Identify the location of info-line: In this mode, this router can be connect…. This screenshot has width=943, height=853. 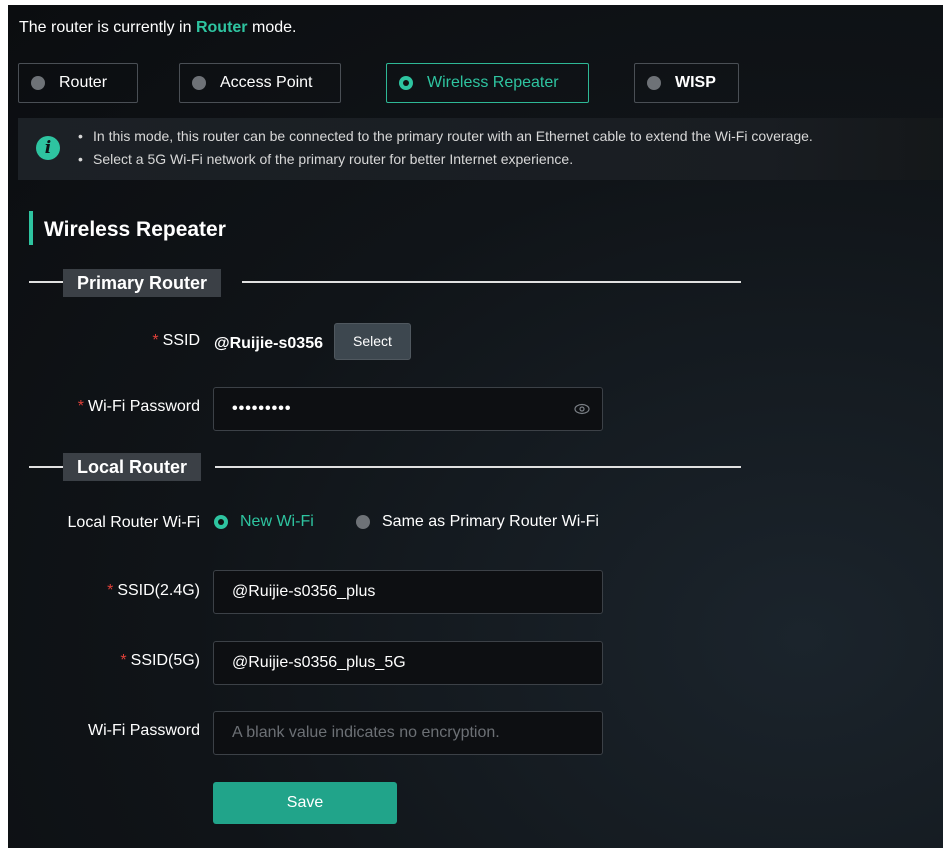
(445, 136).